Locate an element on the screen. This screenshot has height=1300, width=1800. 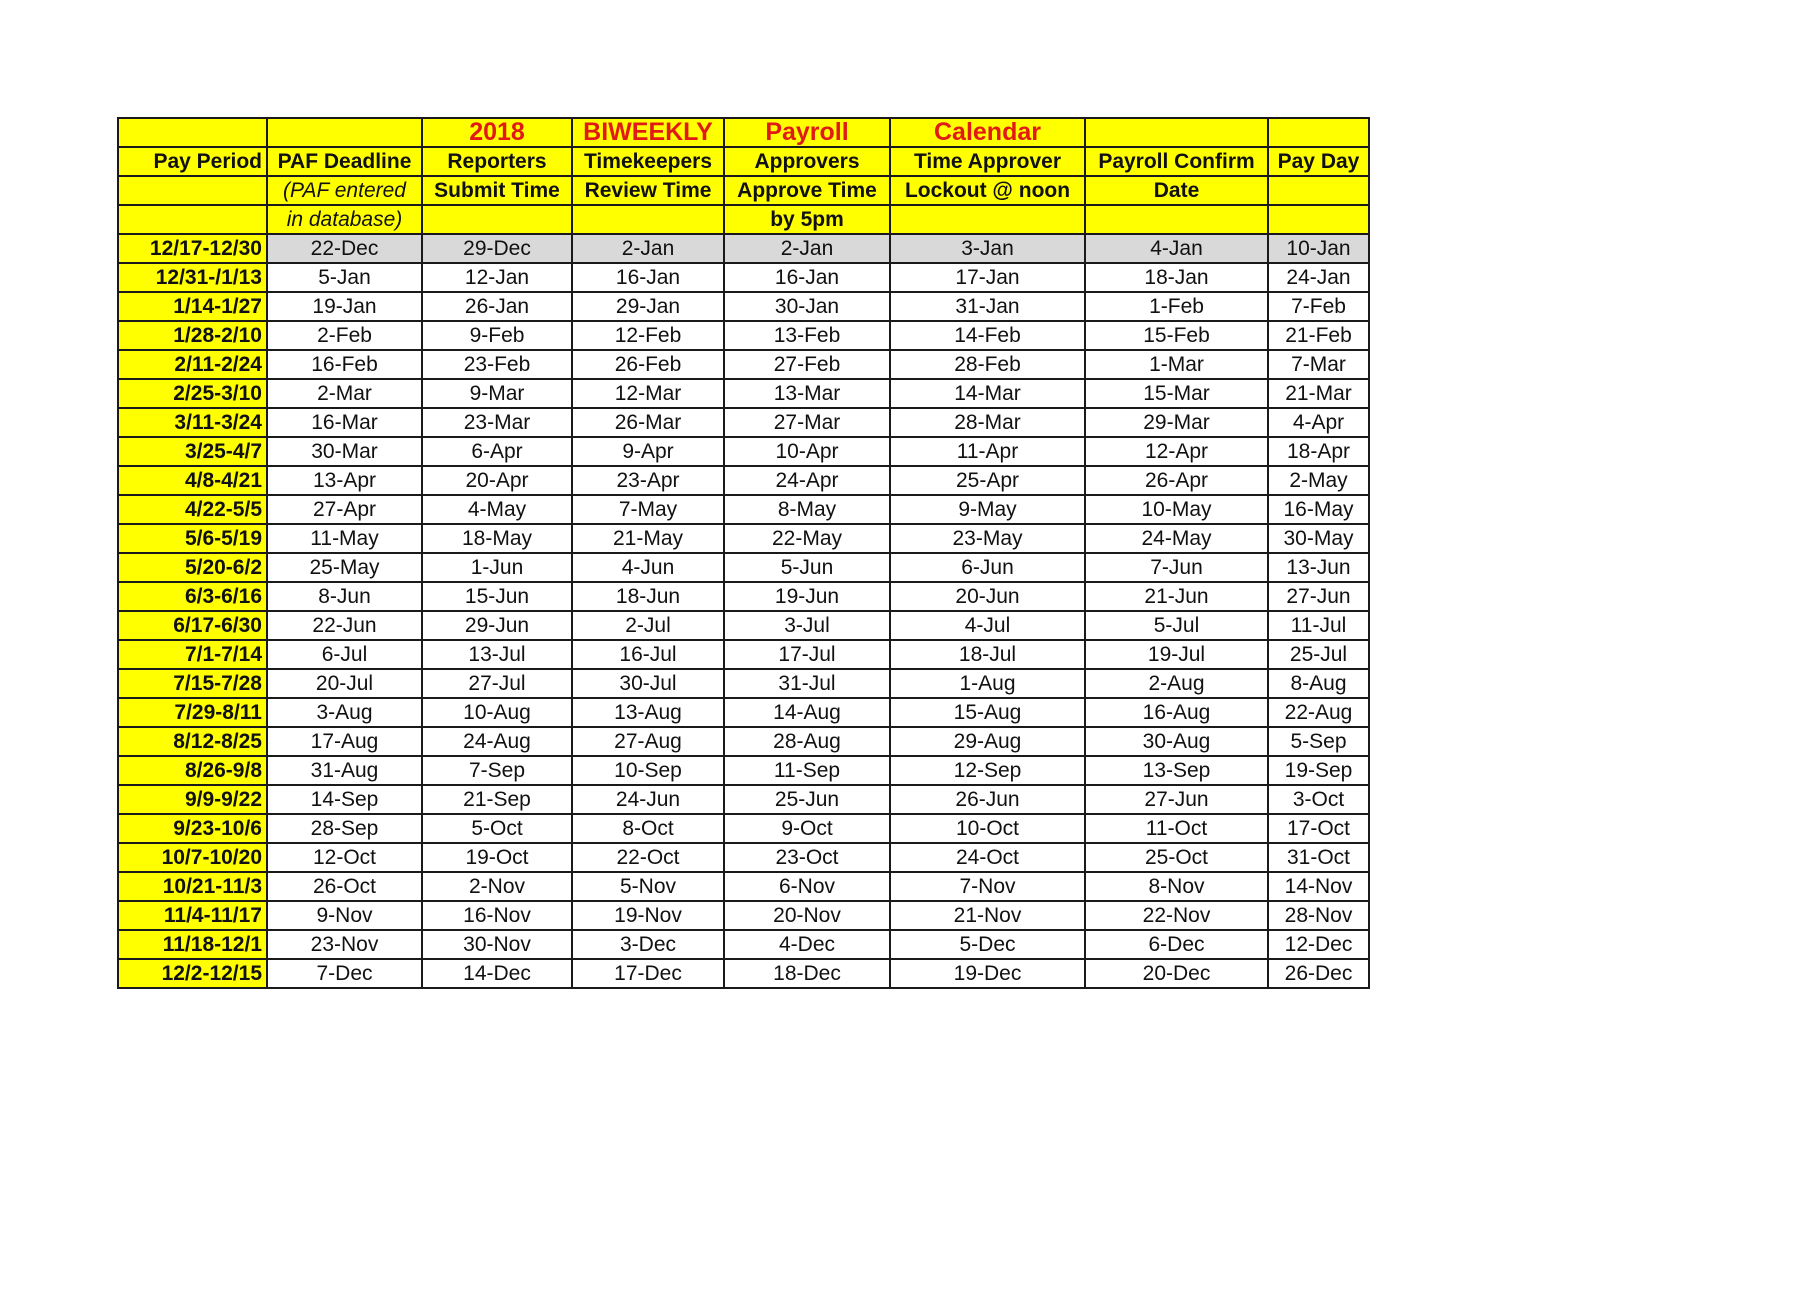
header-by-5pm: by 5pm is located at coordinates (807, 219).